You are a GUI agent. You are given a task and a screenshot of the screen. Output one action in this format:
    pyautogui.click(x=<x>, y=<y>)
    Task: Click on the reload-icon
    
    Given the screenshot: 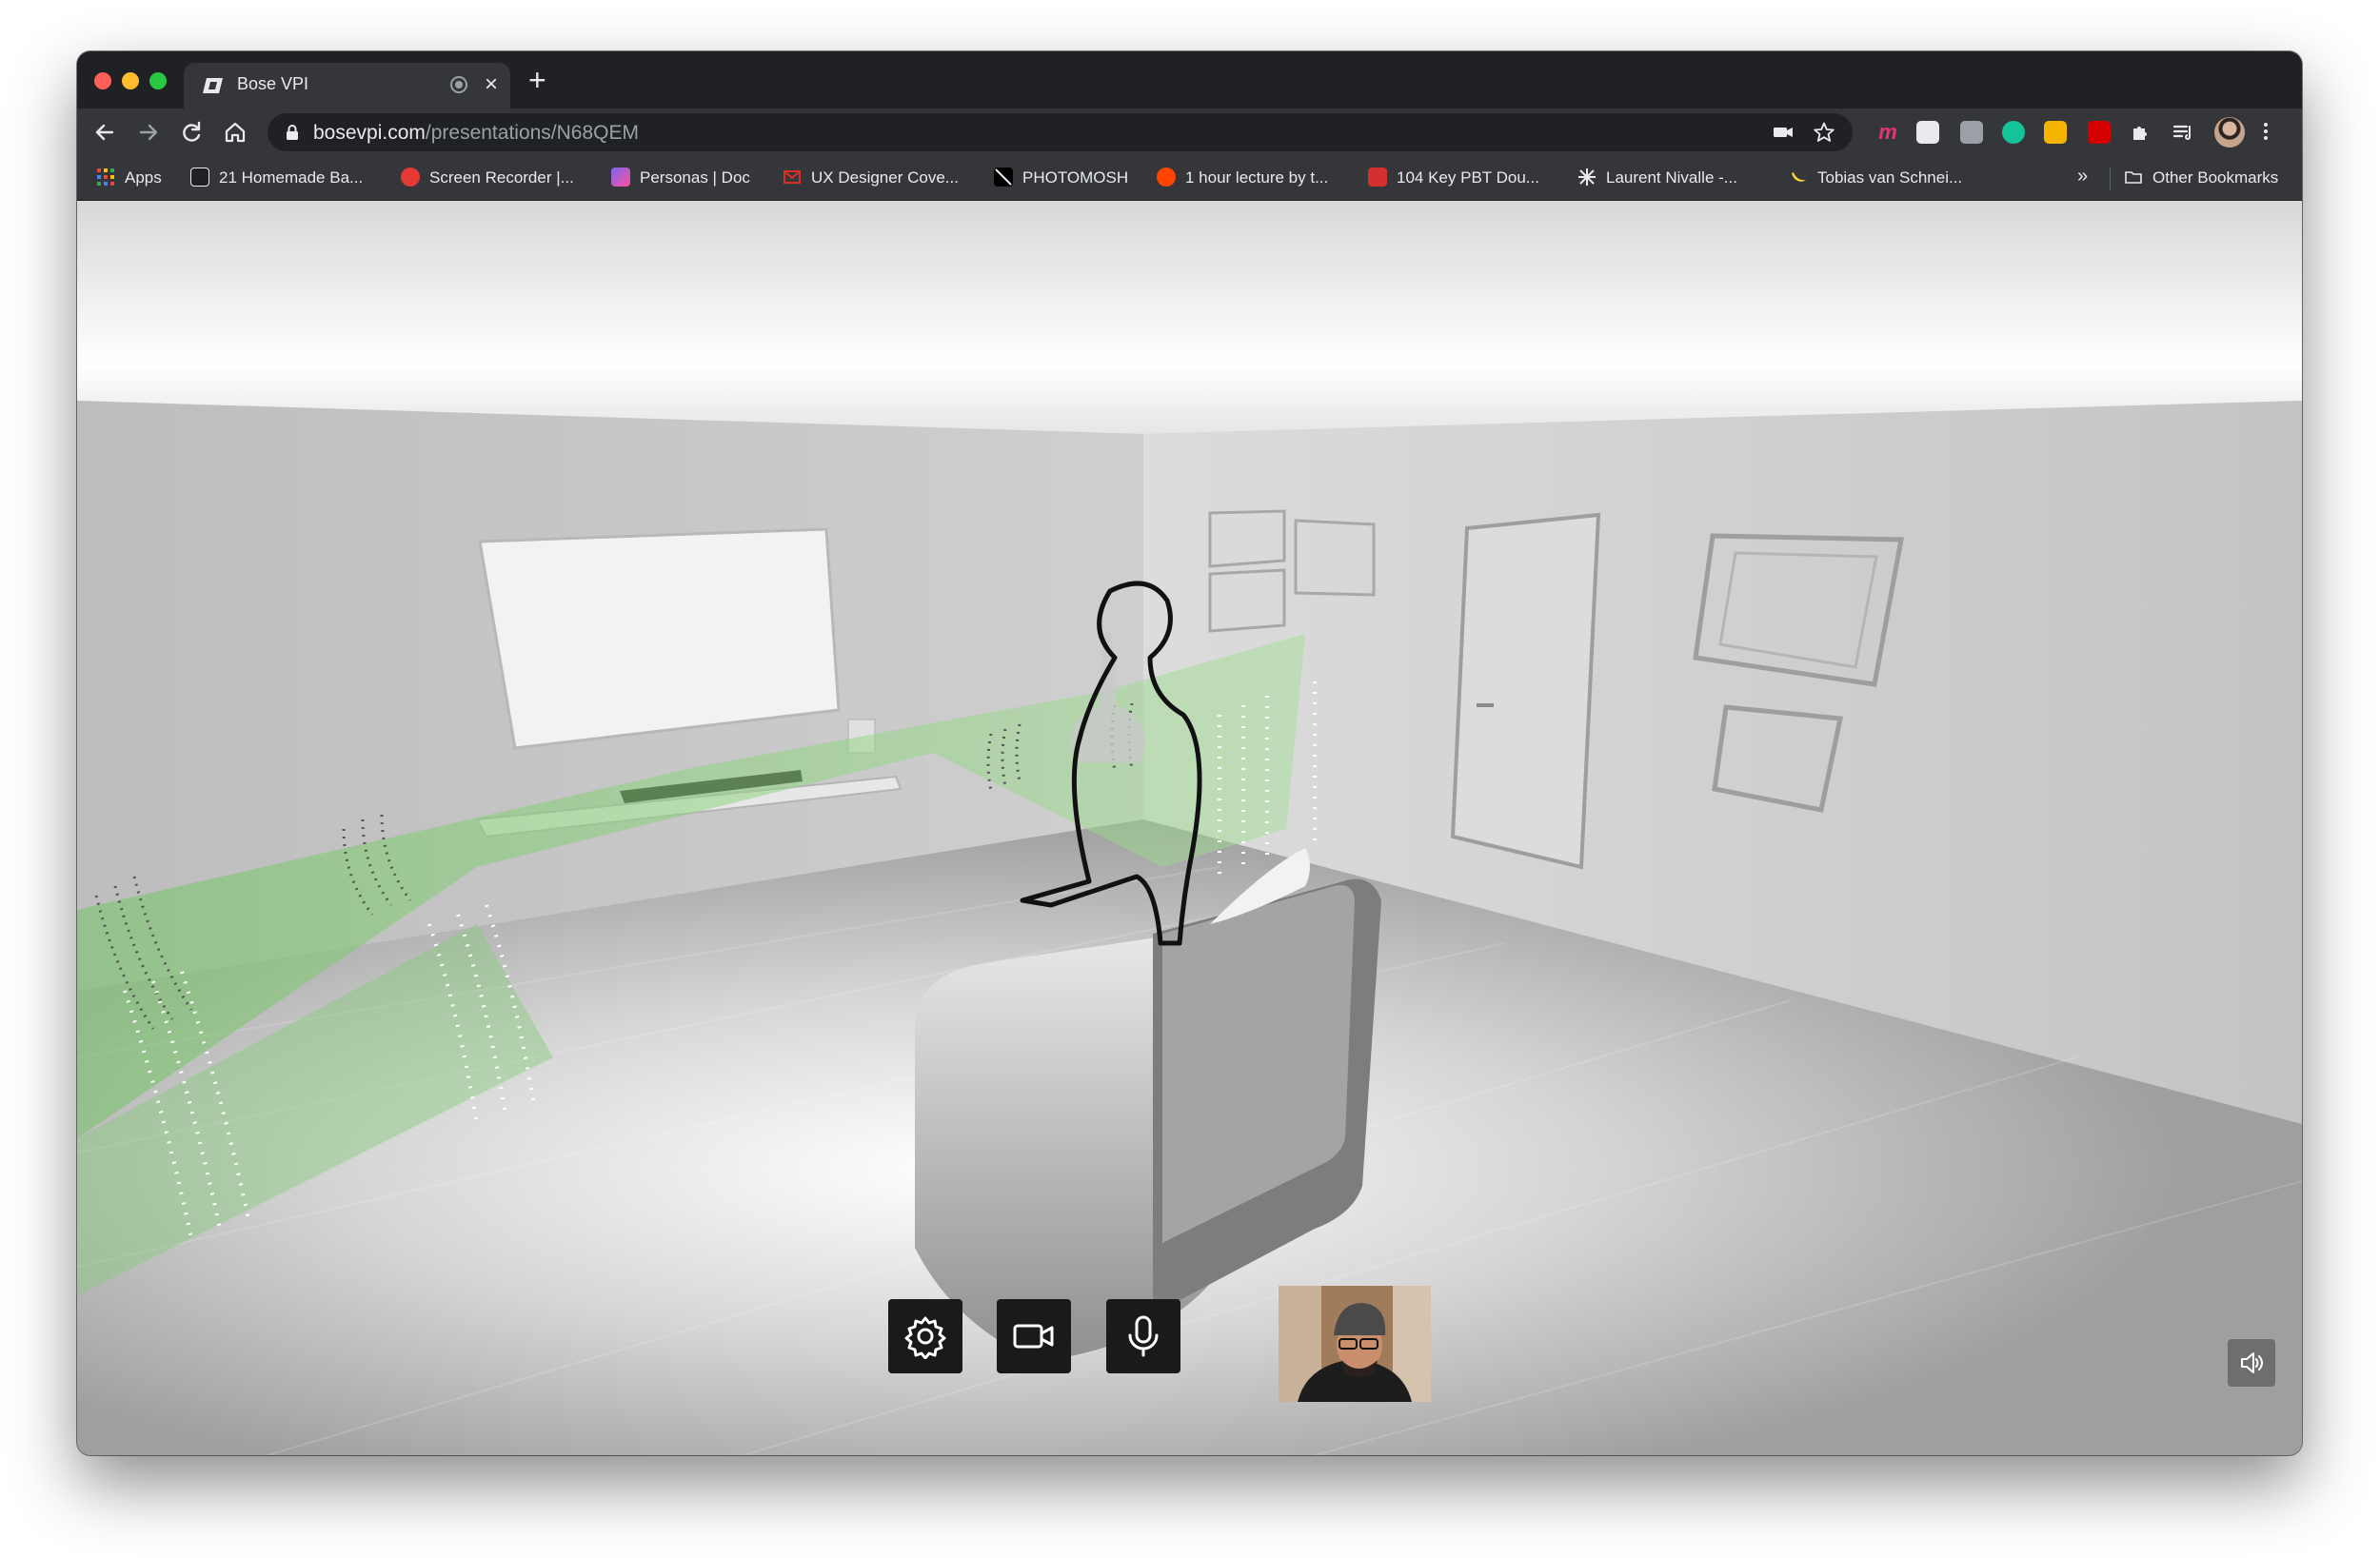 What is the action you would take?
    pyautogui.click(x=191, y=132)
    